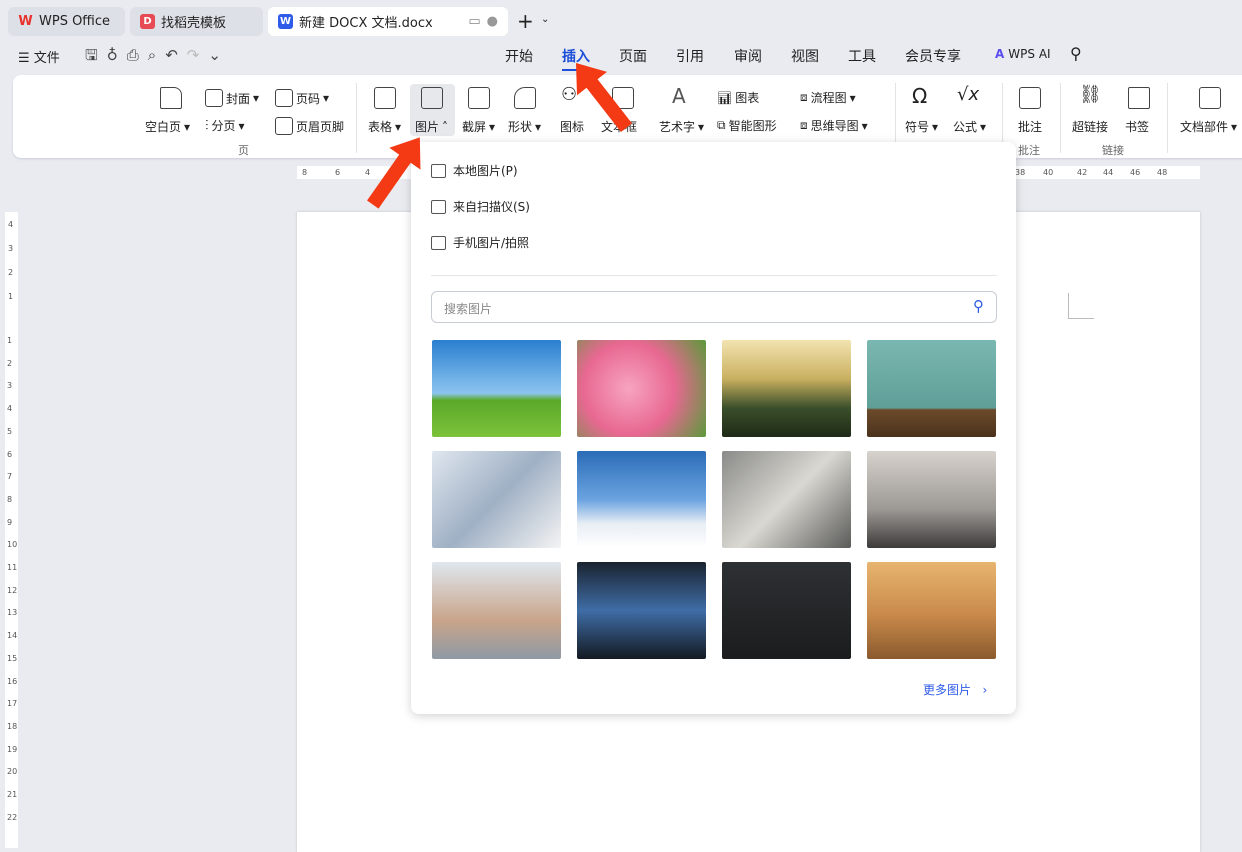 Image resolution: width=1242 pixels, height=852 pixels. What do you see at coordinates (1113, 150) in the screenshot?
I see `group-label-link: 链接` at bounding box center [1113, 150].